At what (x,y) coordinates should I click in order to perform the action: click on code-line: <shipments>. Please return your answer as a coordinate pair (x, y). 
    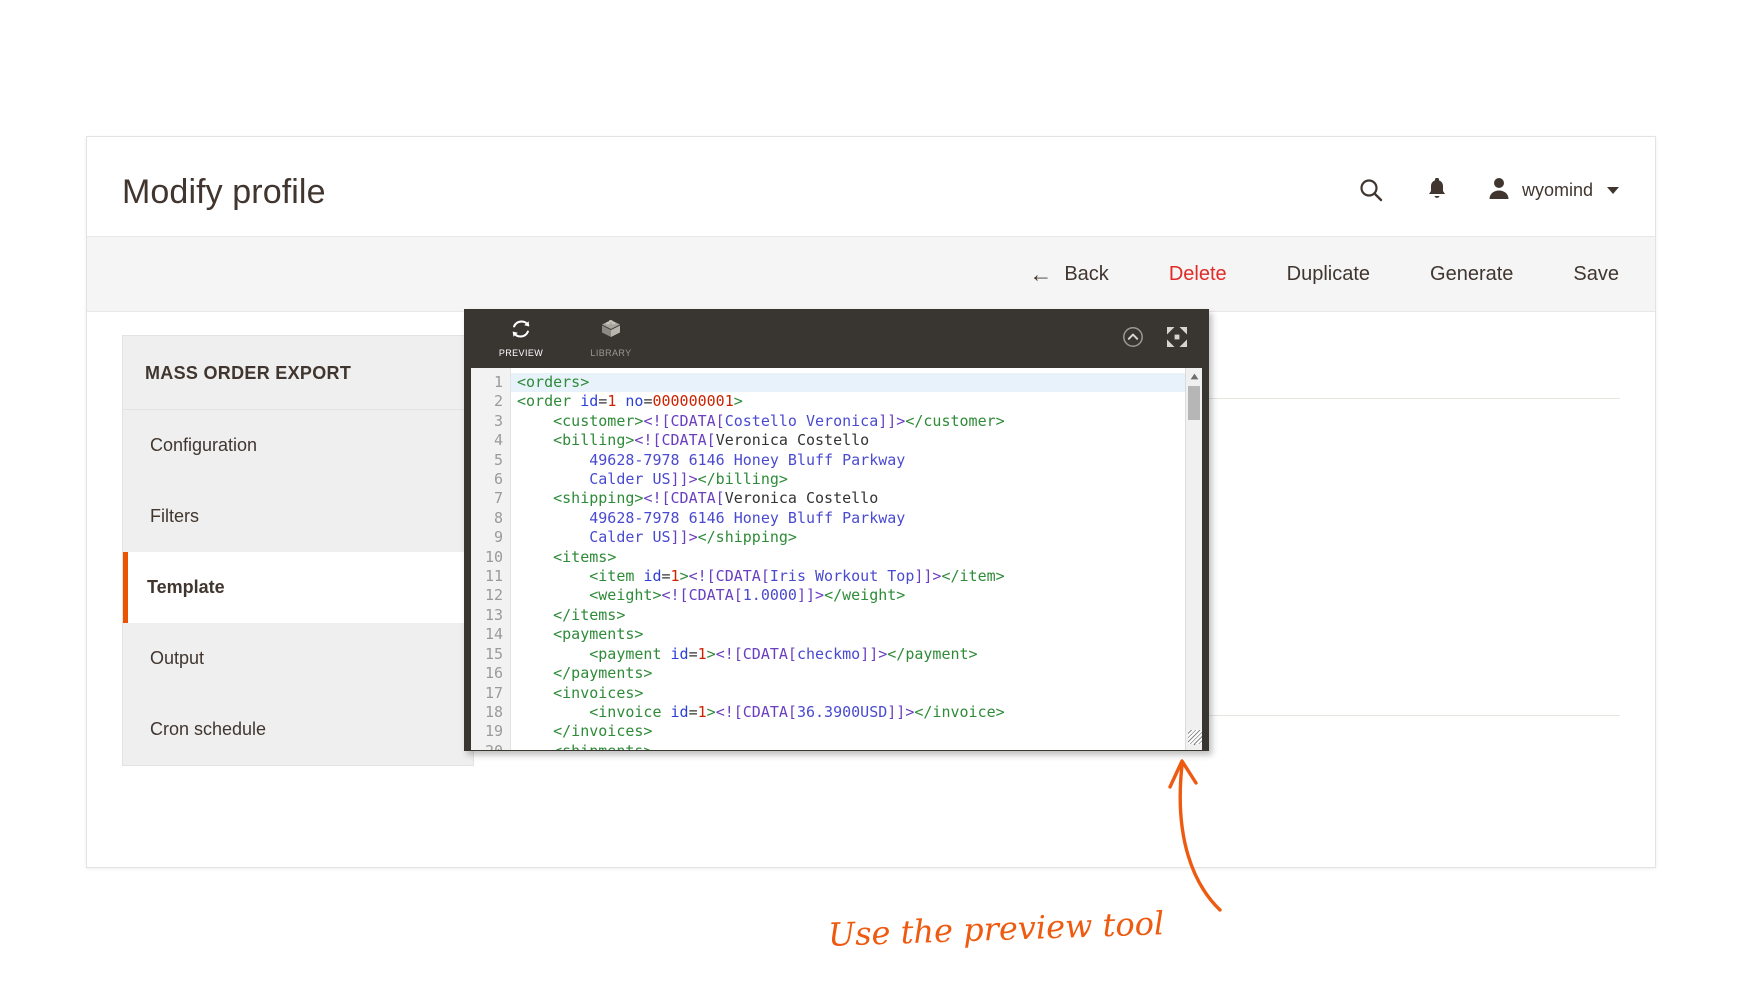
    Looking at the image, I should click on (848, 746).